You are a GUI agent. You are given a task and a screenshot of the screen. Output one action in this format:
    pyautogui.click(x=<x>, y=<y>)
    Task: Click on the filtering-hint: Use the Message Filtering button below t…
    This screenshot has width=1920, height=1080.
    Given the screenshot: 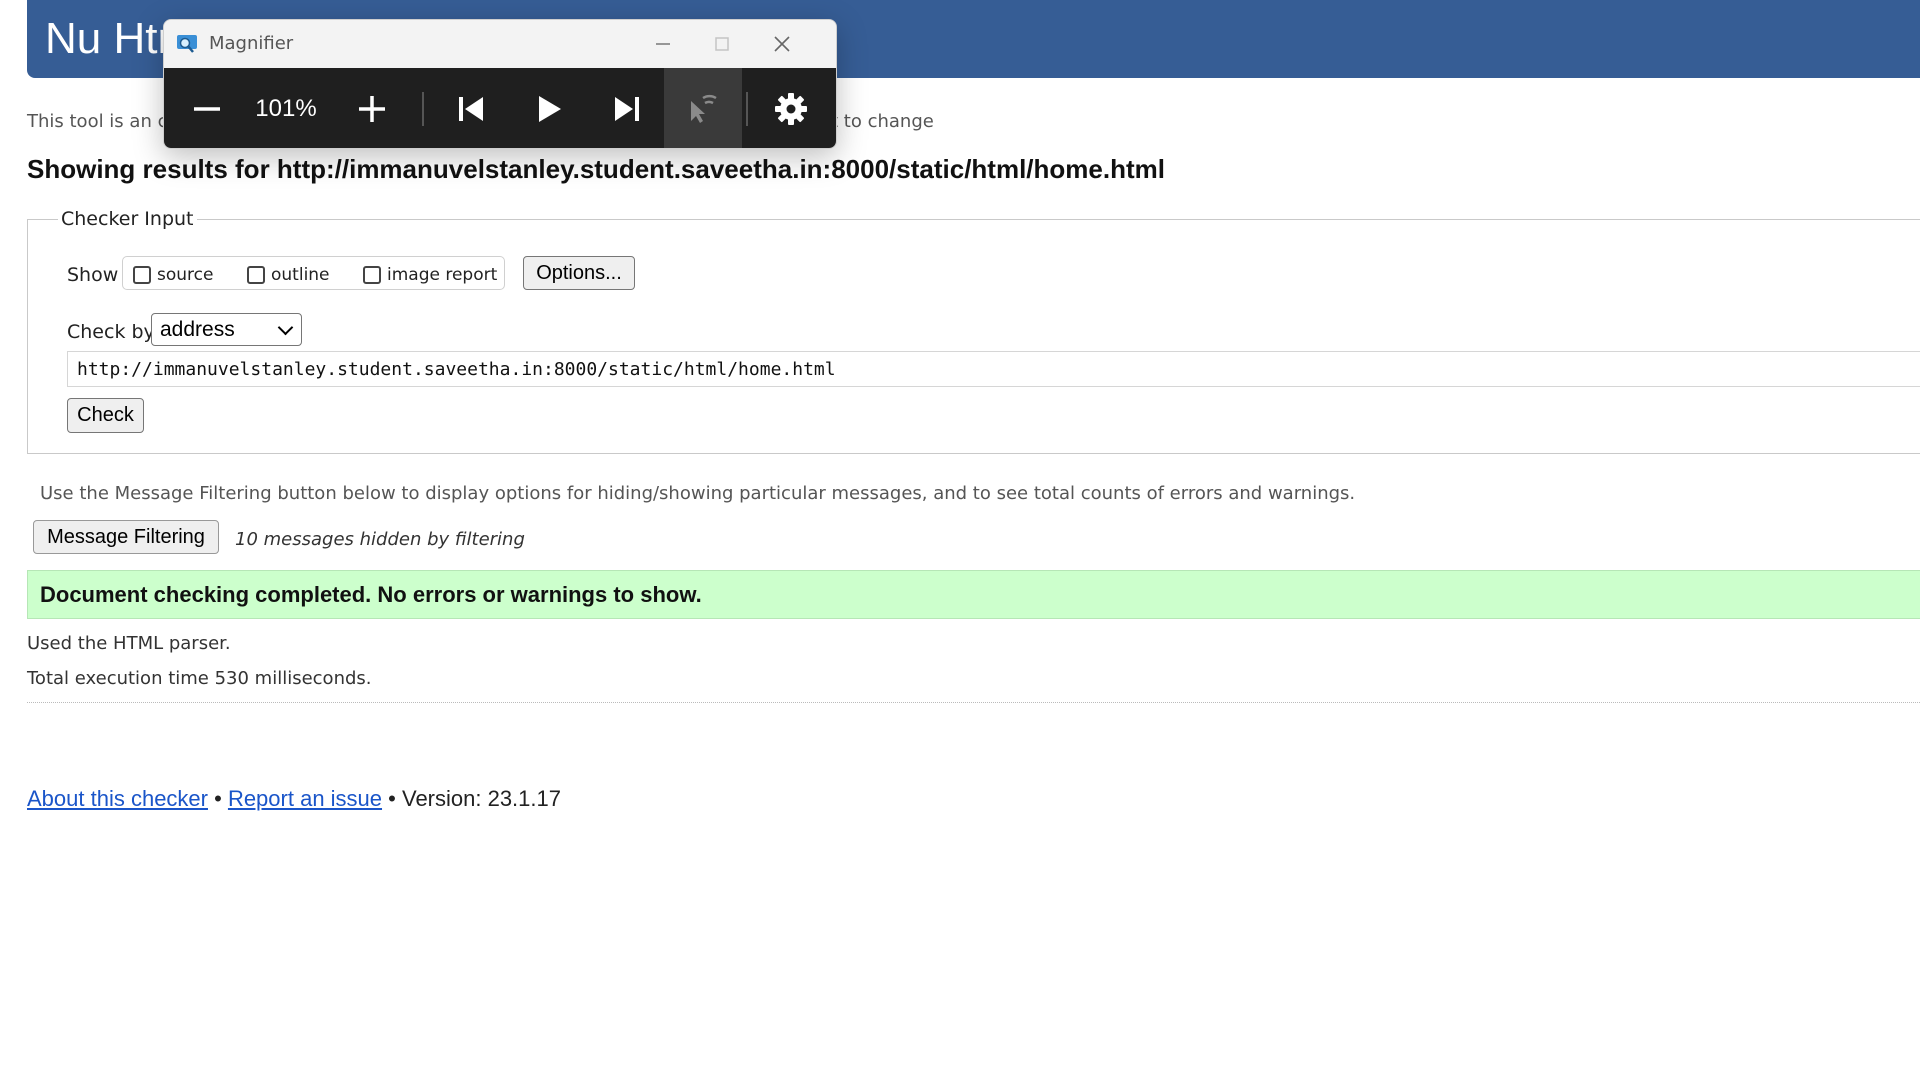 What is the action you would take?
    pyautogui.click(x=698, y=493)
    